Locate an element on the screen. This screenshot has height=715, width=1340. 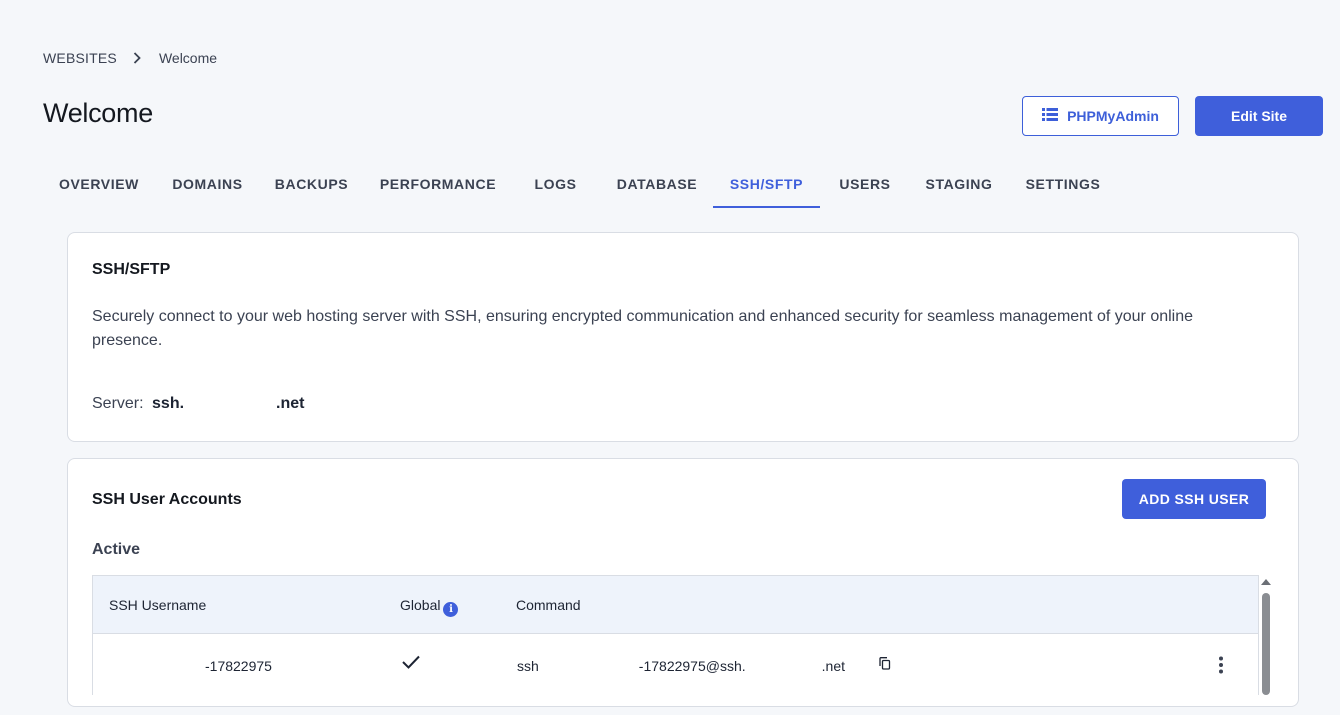
table-scrollbar is located at coordinates (1266, 635).